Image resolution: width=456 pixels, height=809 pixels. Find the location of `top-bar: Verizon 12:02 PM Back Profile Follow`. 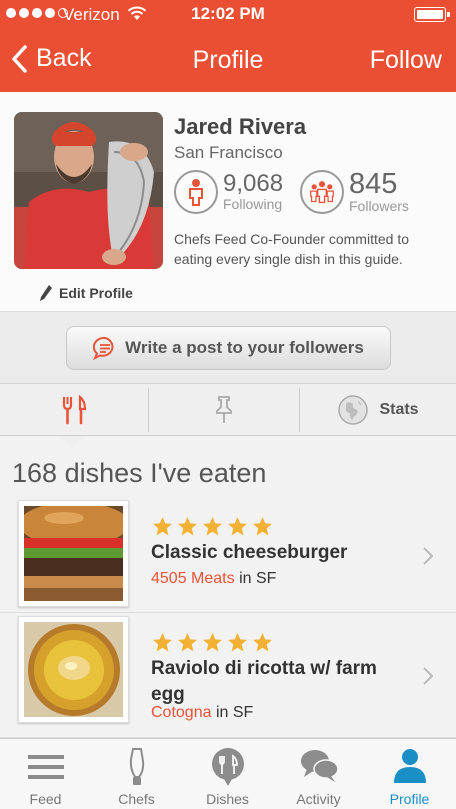

top-bar: Verizon 12:02 PM Back Profile Follow is located at coordinates (228, 46).